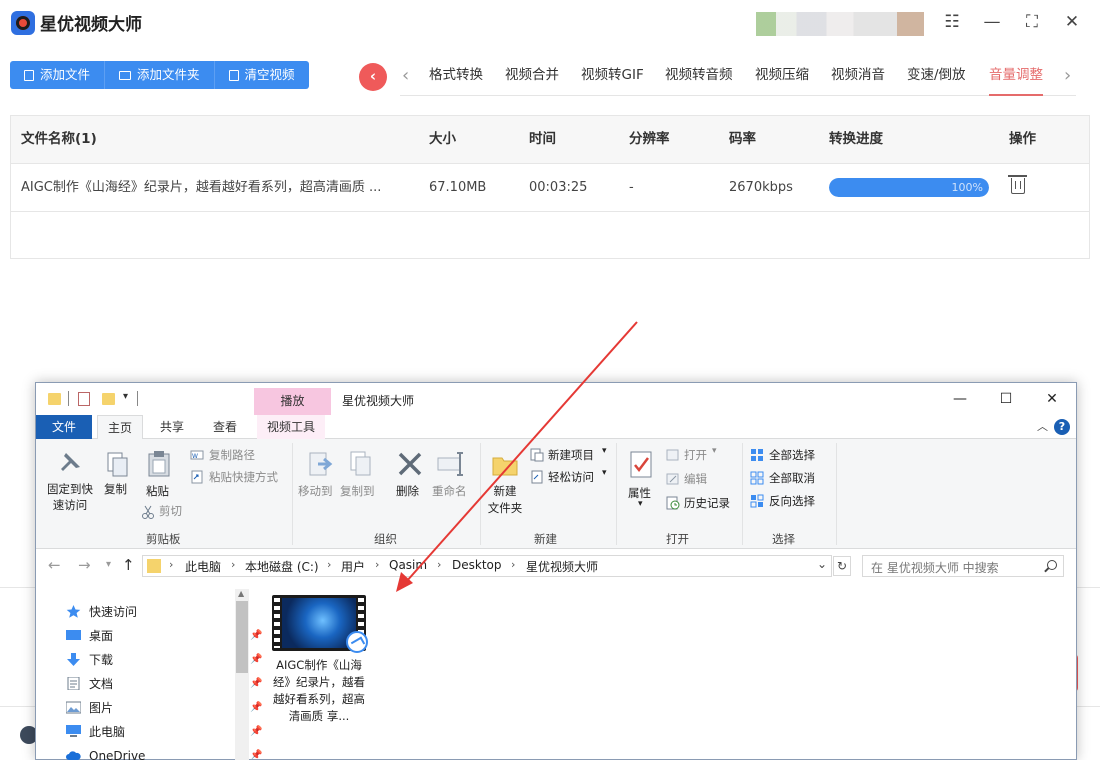  I want to click on col-actions: 操作, so click(1022, 139).